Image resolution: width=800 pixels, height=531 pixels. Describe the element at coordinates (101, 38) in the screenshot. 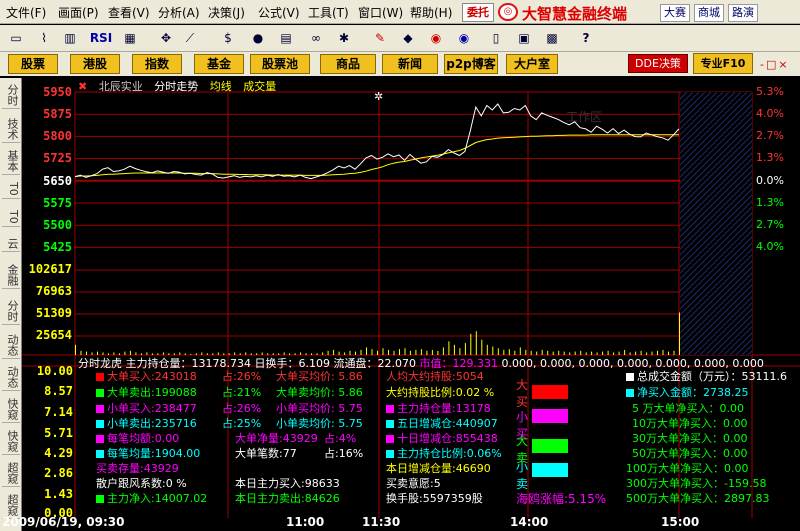

I see `rsi-icon: RSI` at that location.